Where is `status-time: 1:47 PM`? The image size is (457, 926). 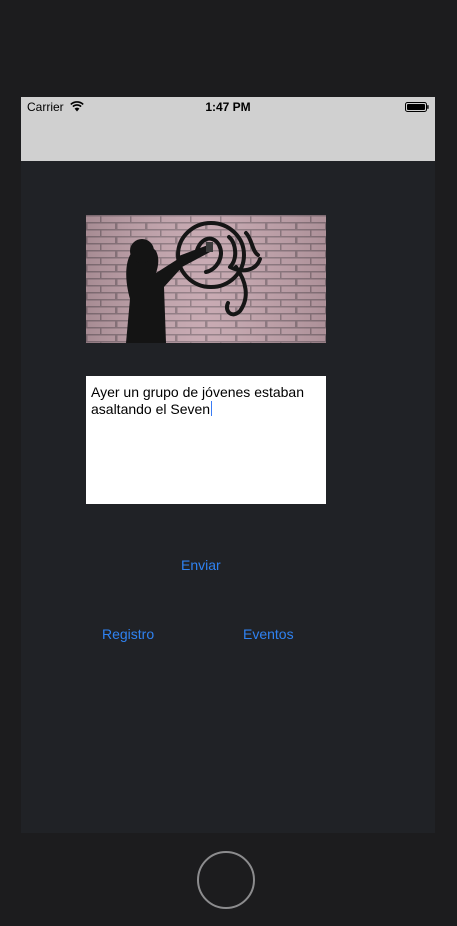 status-time: 1:47 PM is located at coordinates (228, 107).